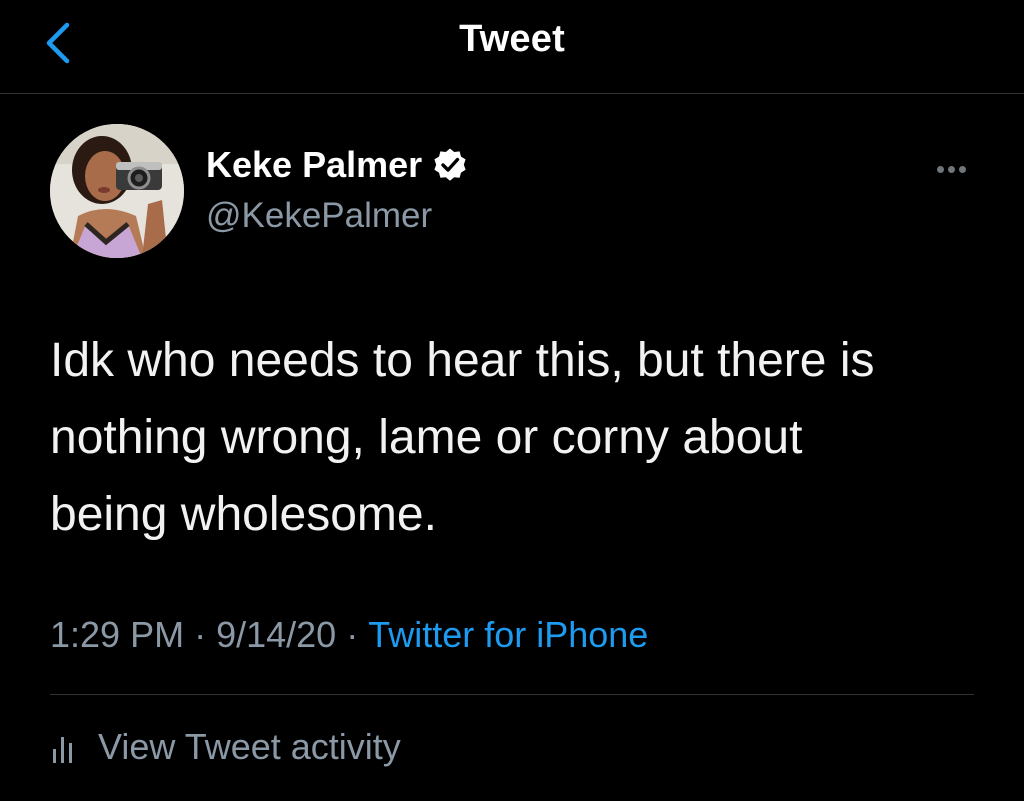 Image resolution: width=1024 pixels, height=801 pixels. I want to click on top-navigation-bar: Tweet, so click(512, 47).